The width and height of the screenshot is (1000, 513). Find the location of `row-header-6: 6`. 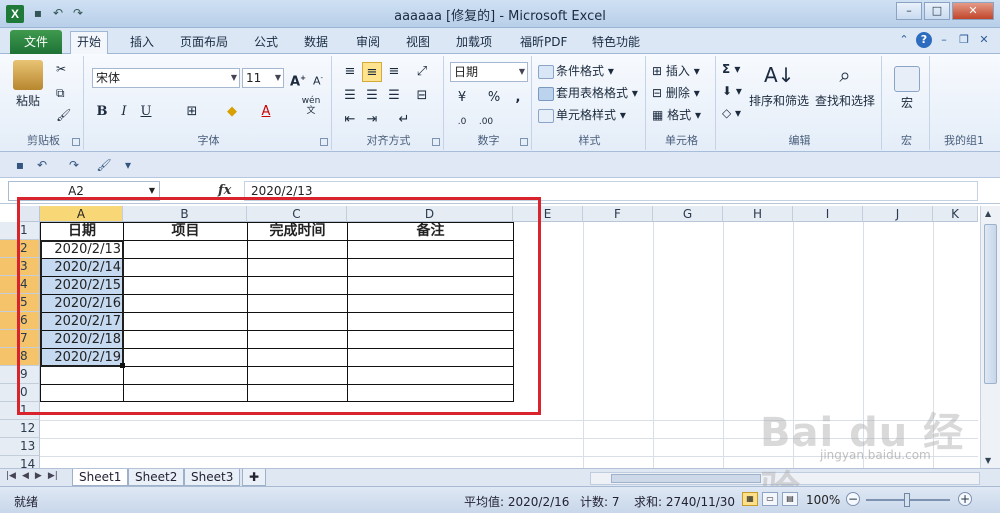

row-header-6: 6 is located at coordinates (20, 321).